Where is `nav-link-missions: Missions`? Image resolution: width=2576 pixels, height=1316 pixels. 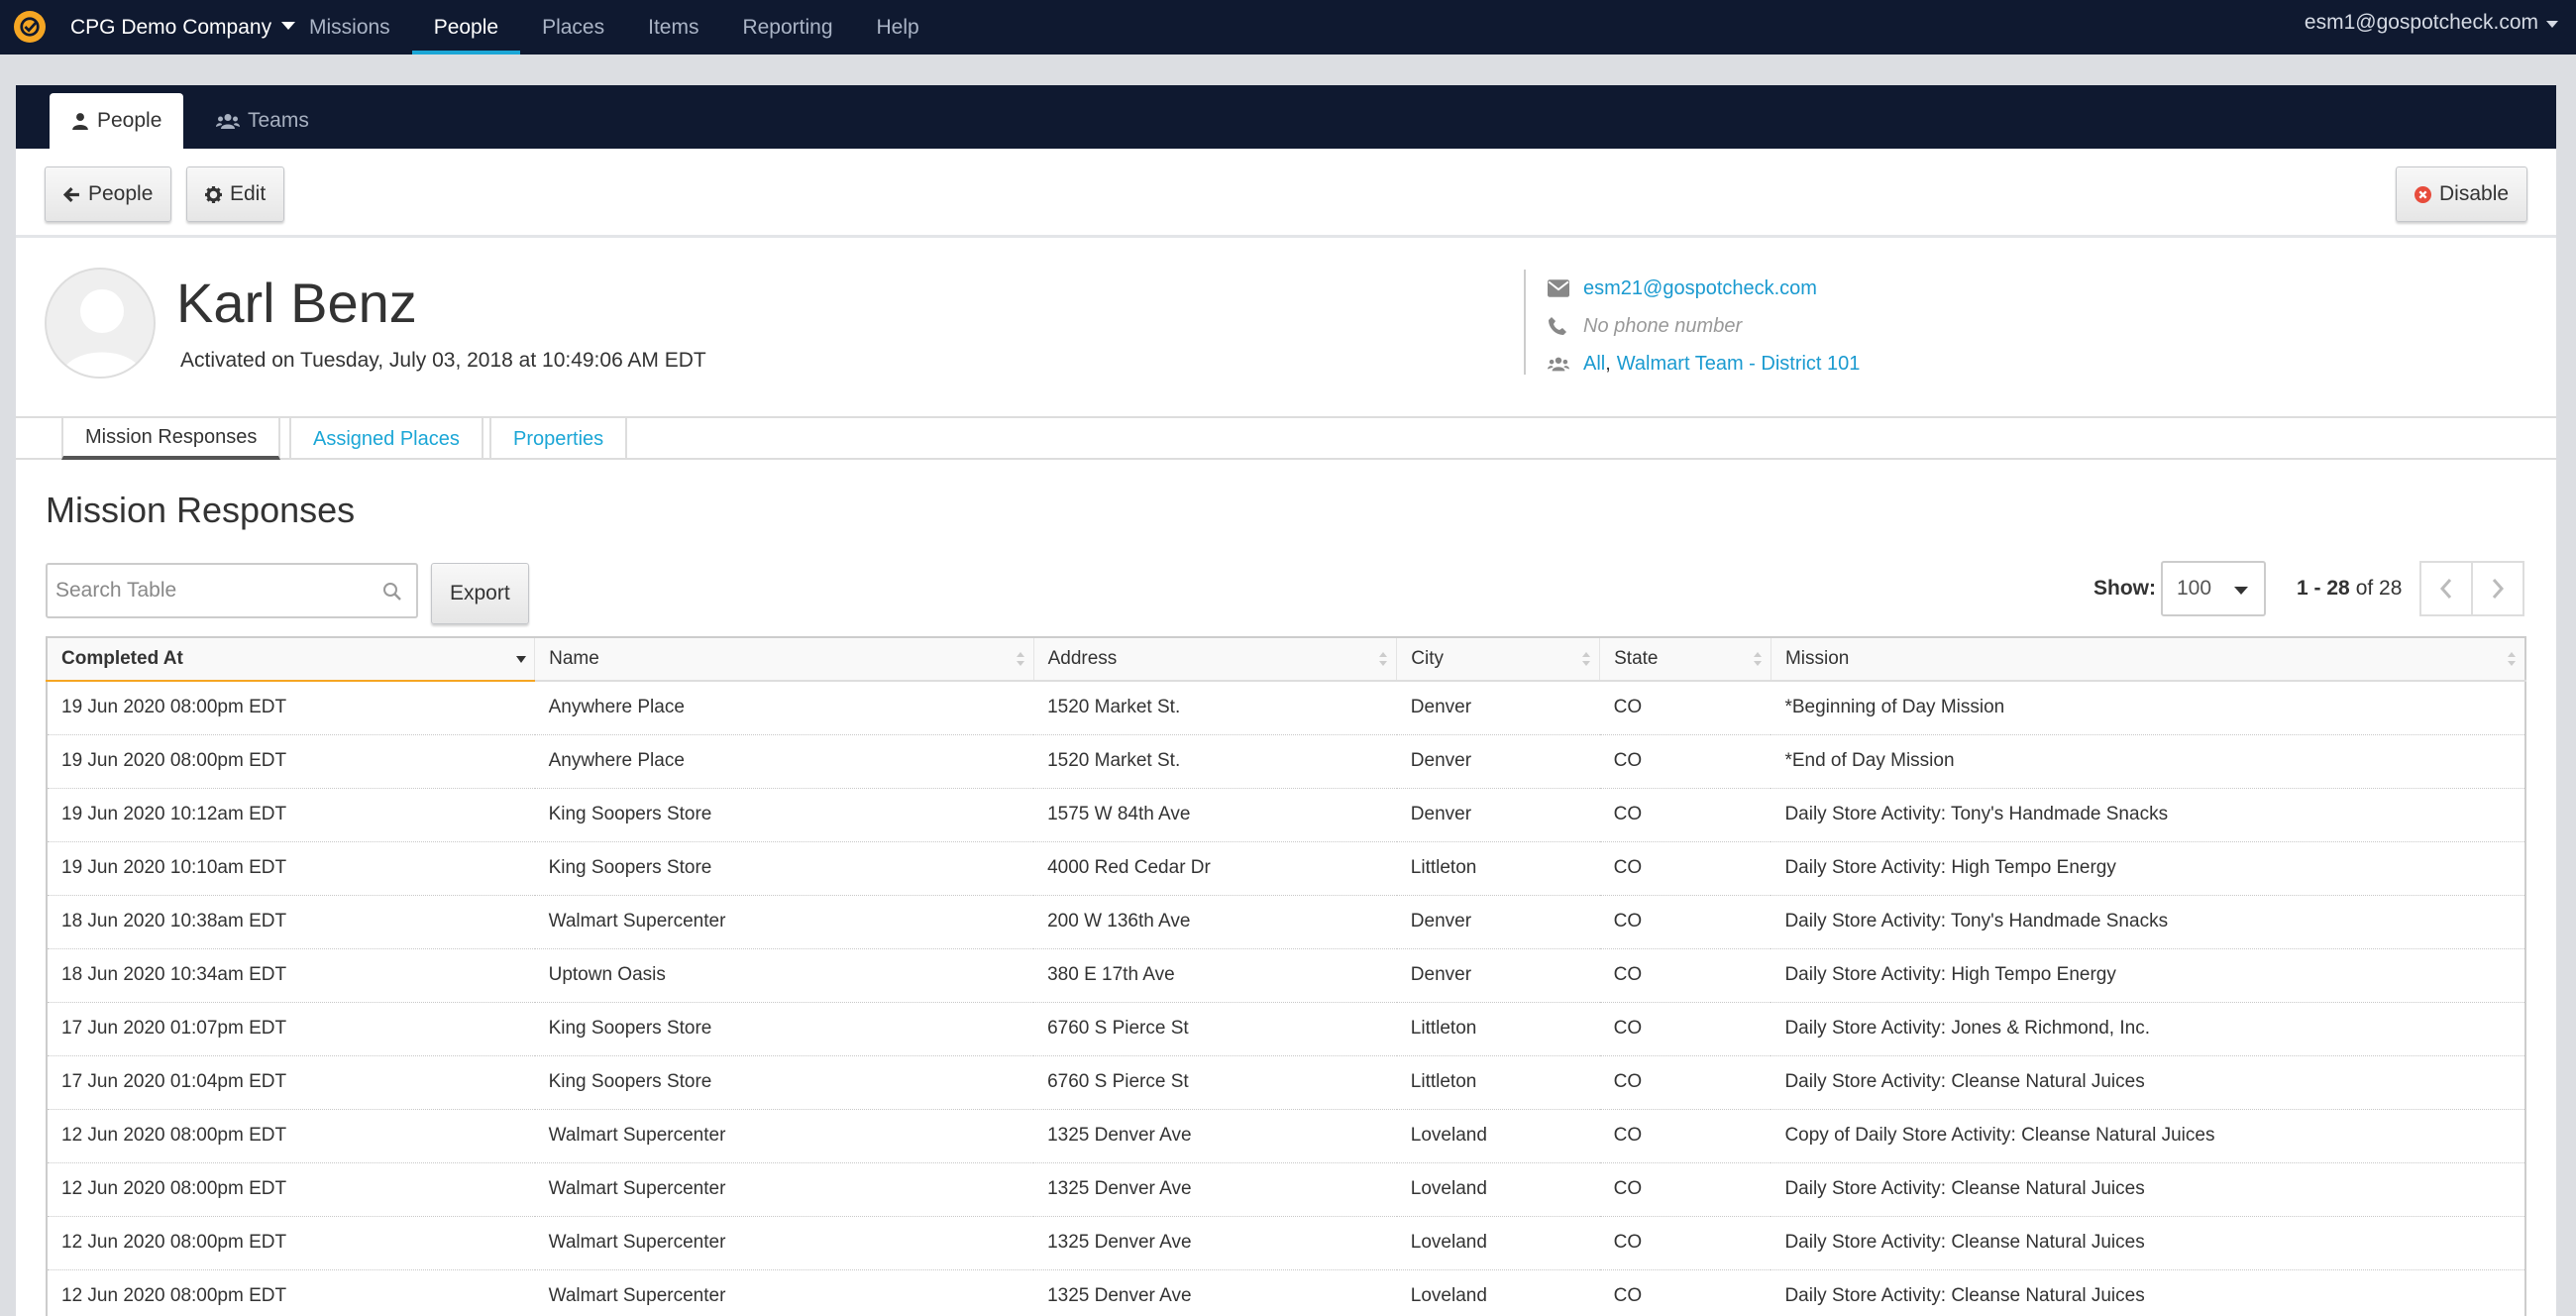 nav-link-missions: Missions is located at coordinates (349, 28).